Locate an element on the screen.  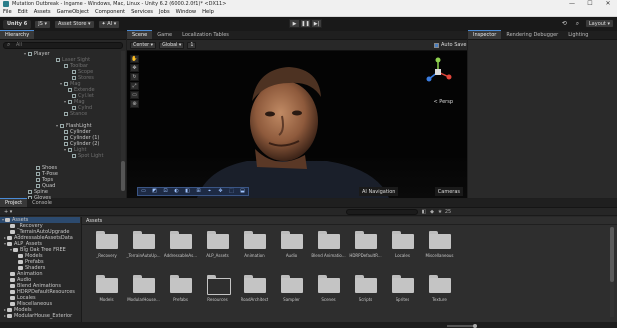
menu-help: Help is located at coordinates (208, 12).